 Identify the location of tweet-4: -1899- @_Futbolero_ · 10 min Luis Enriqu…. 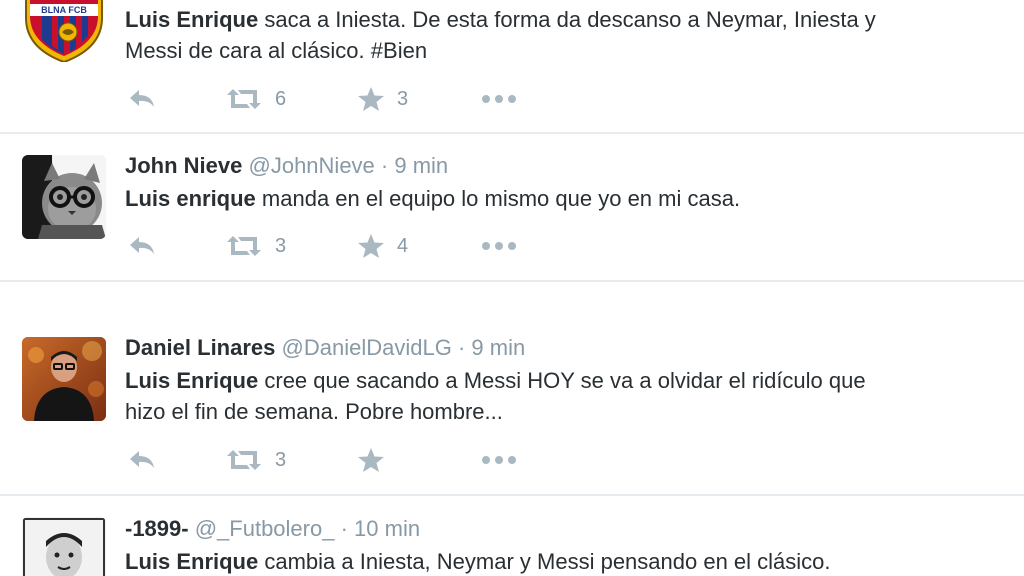
(512, 536).